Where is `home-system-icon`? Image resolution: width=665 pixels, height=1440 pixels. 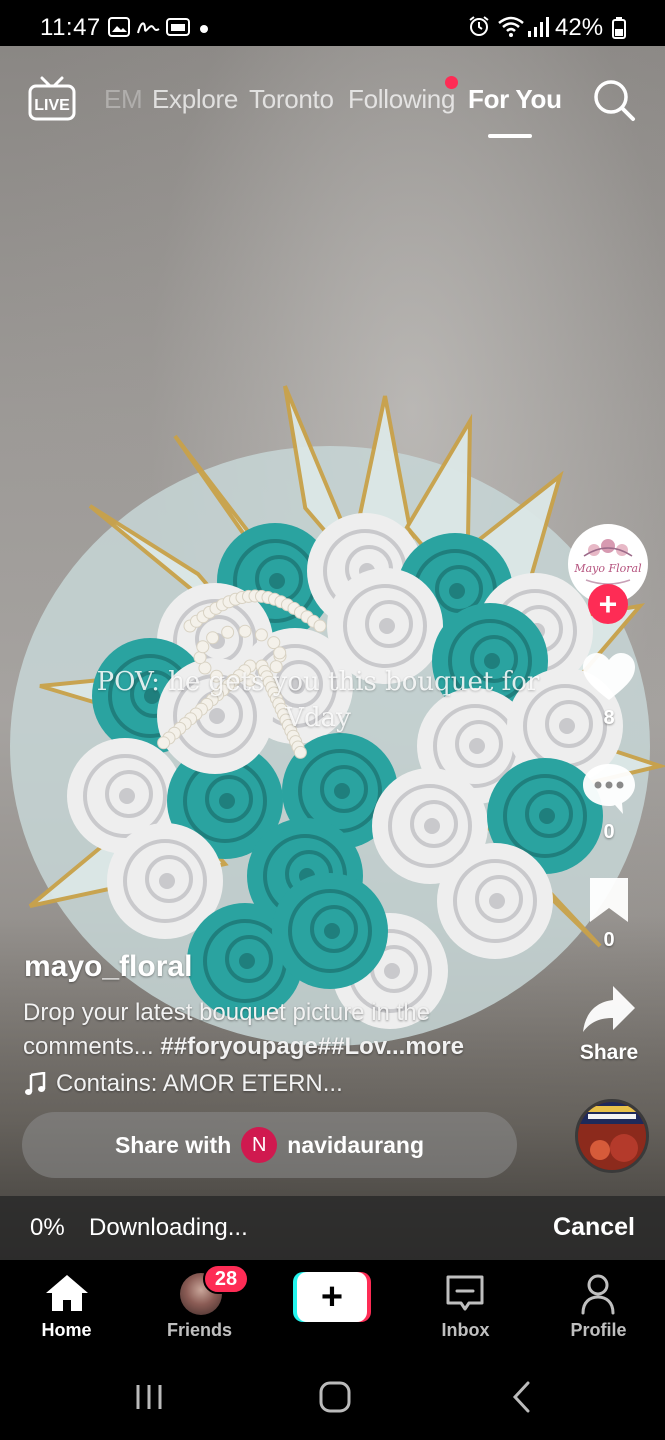 home-system-icon is located at coordinates (335, 1397).